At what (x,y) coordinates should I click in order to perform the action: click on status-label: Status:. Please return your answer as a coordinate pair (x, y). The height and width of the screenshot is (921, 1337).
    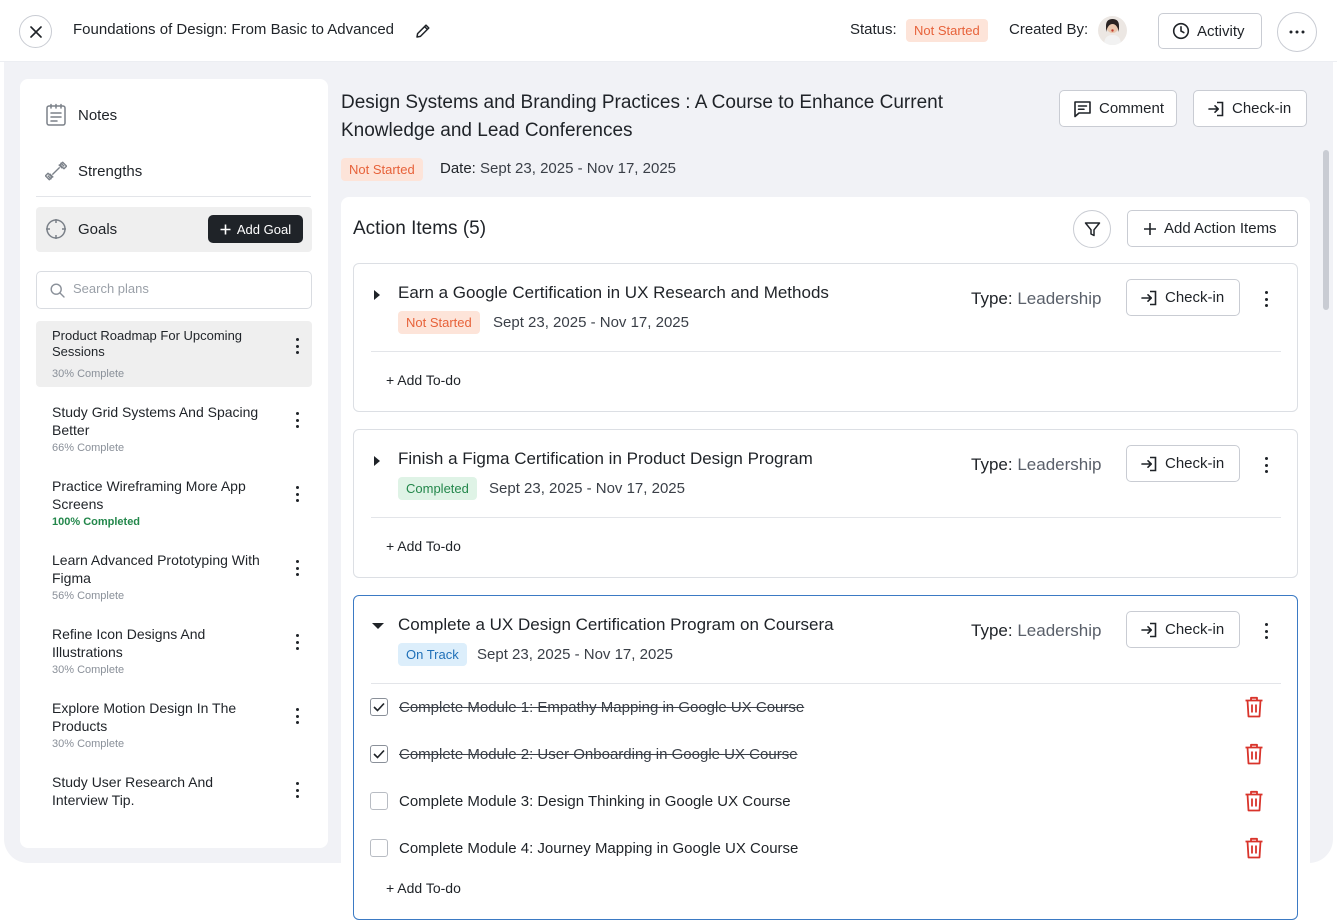
    Looking at the image, I should click on (873, 29).